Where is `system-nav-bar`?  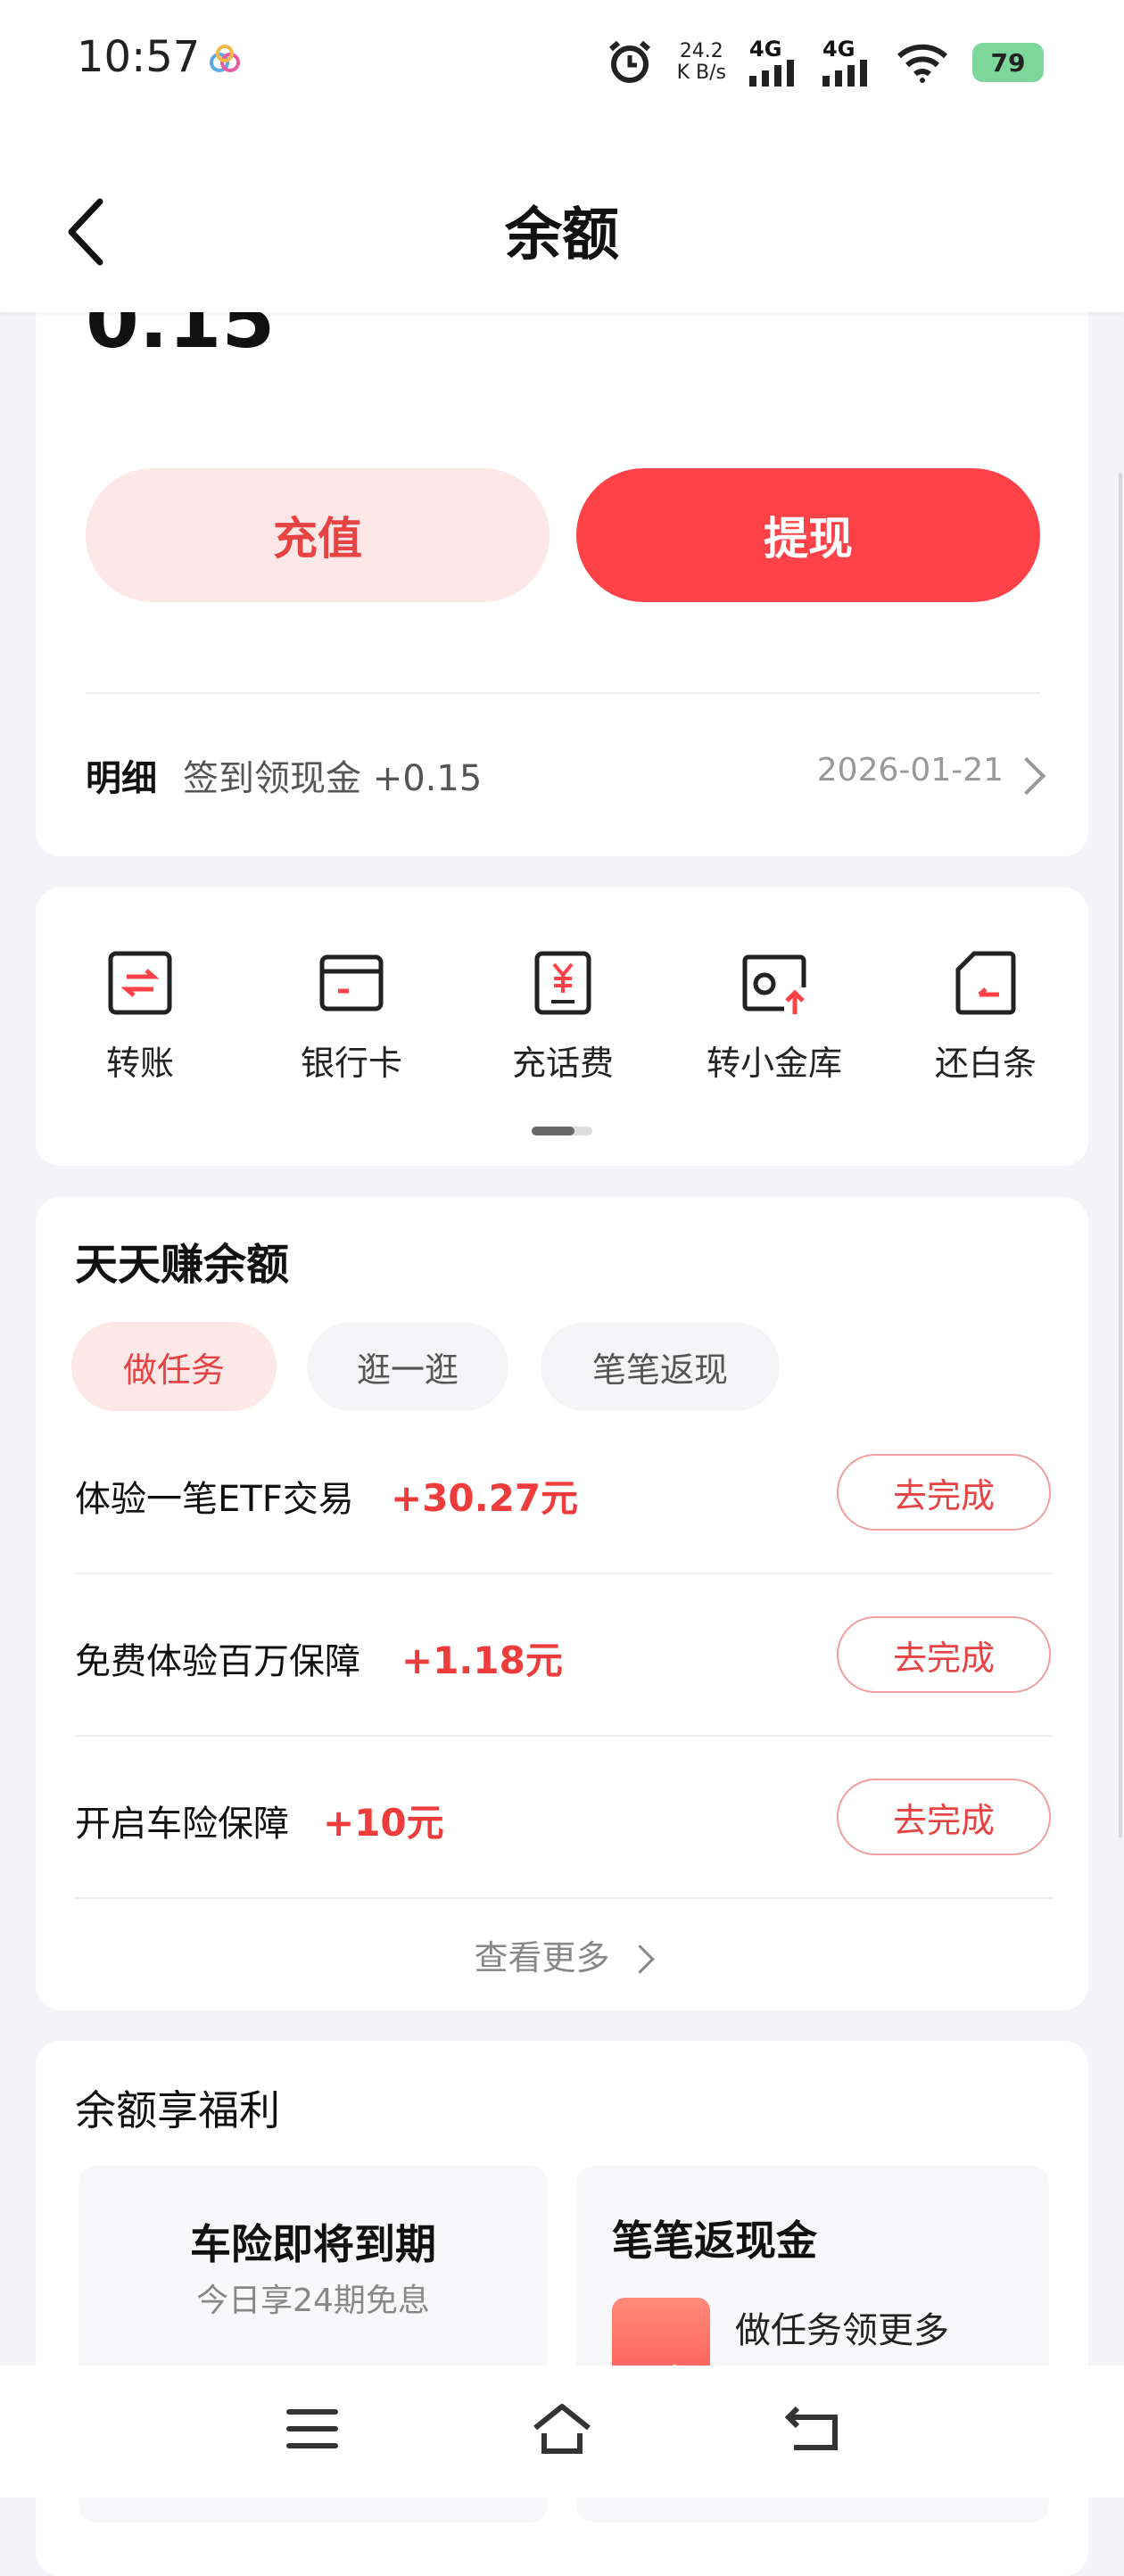
system-nav-bar is located at coordinates (562, 2432).